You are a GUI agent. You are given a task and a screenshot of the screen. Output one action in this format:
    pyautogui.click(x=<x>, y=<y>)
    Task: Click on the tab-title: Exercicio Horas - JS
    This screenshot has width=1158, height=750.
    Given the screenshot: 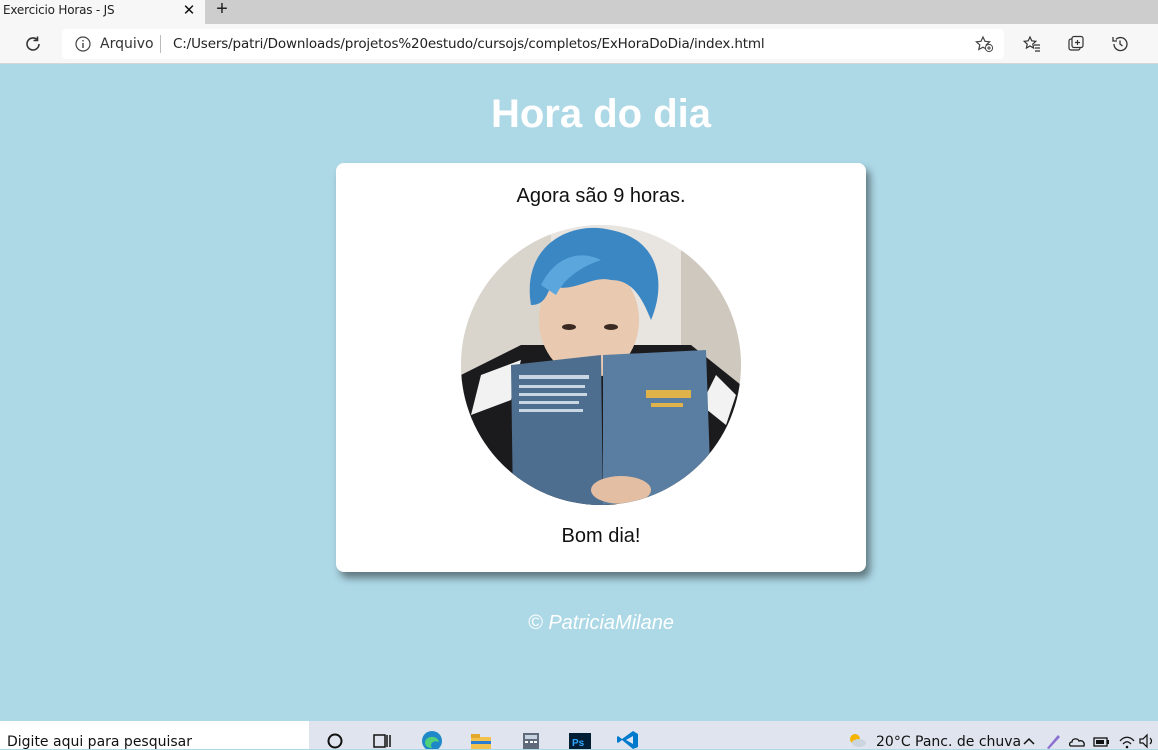 What is the action you would take?
    pyautogui.click(x=59, y=10)
    